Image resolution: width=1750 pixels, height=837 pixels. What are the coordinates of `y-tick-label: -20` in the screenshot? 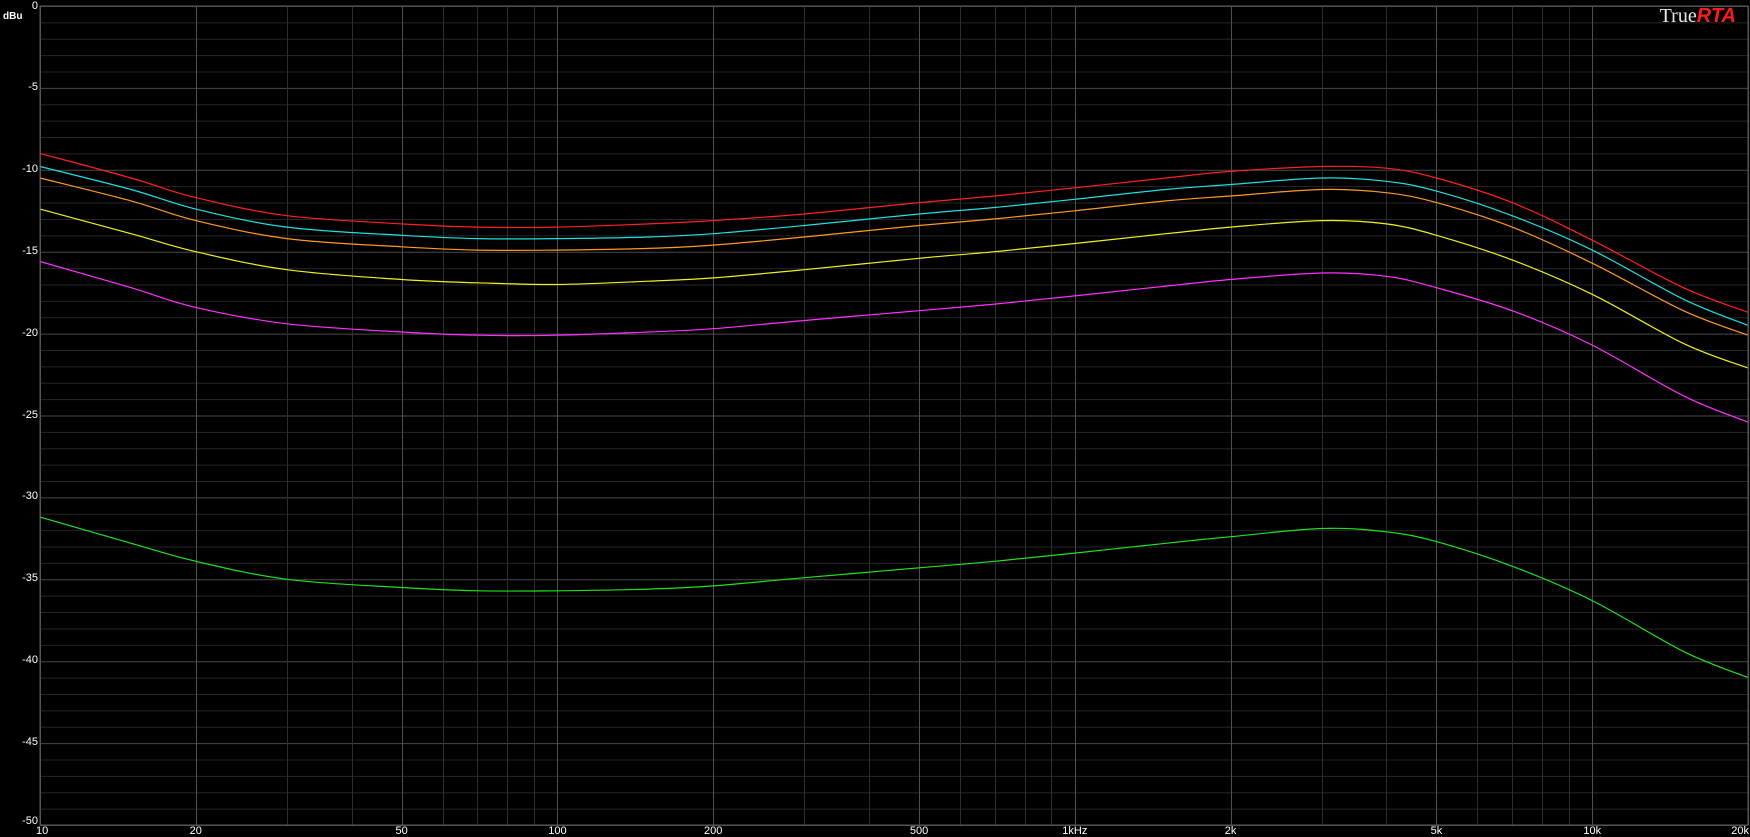 It's located at (30, 332).